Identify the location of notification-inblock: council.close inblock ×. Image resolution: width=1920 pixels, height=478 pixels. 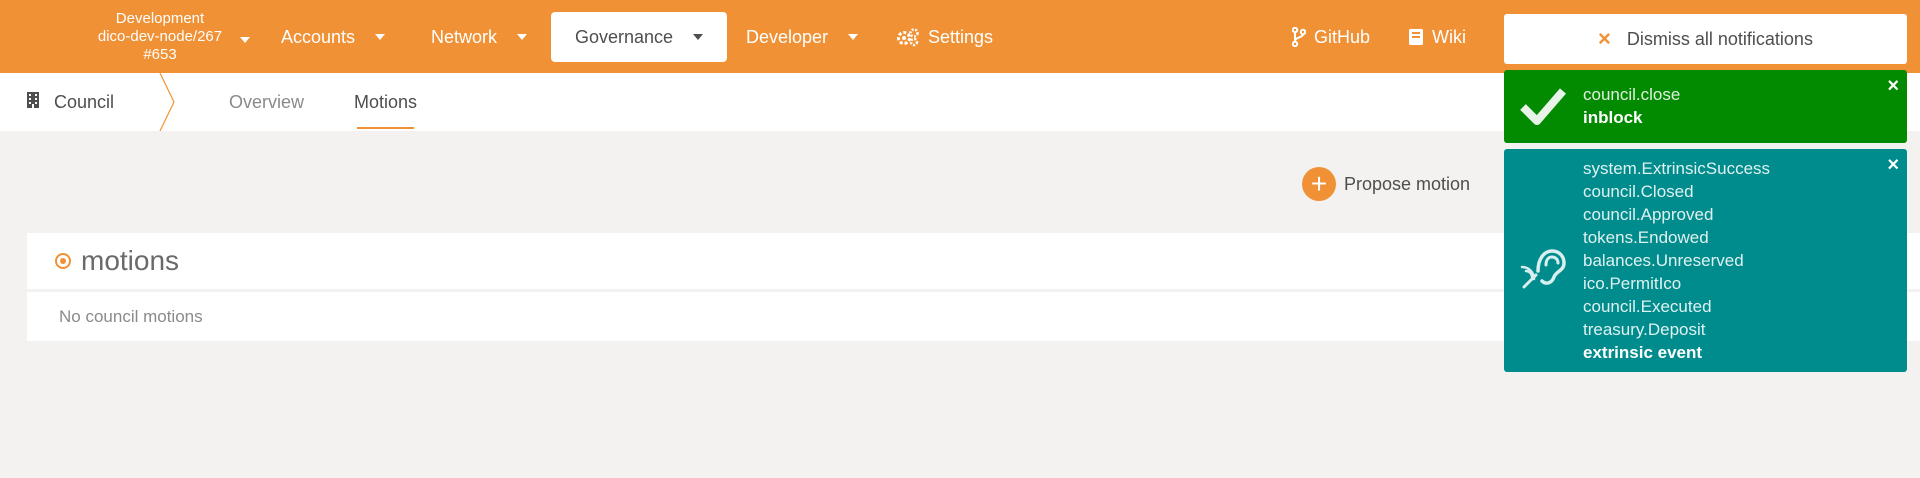
(1705, 106).